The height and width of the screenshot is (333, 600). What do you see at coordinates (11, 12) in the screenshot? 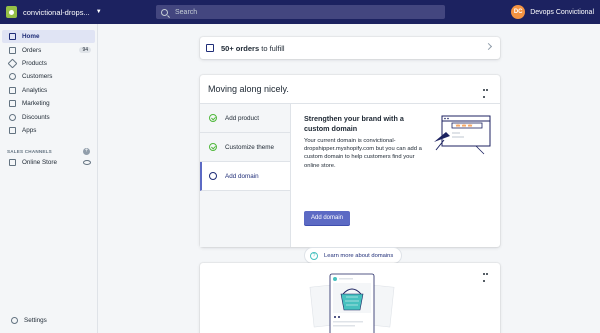
I see `shopify-bag-icon` at bounding box center [11, 12].